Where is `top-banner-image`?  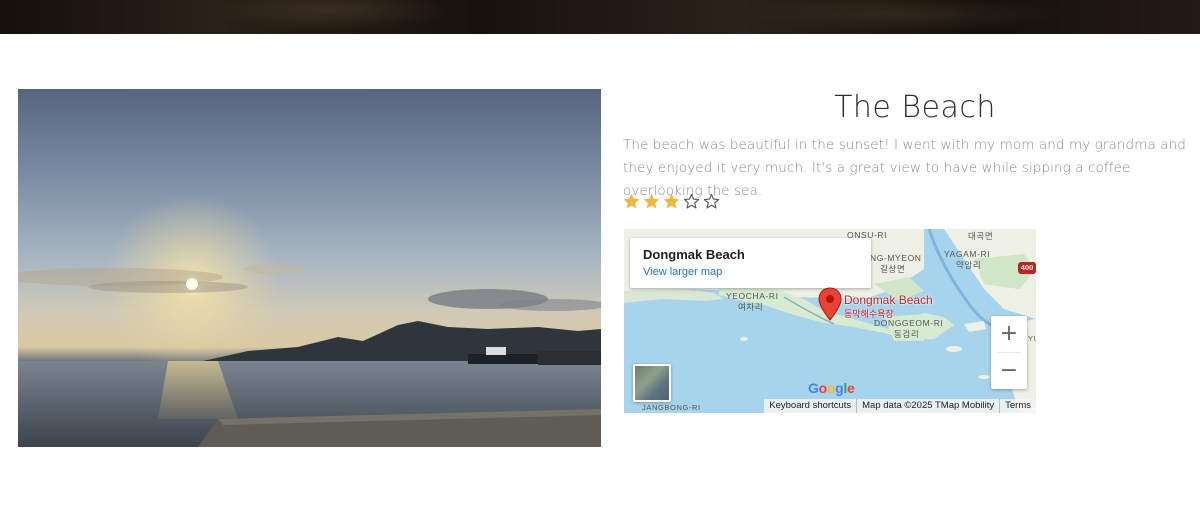
top-banner-image is located at coordinates (600, 17).